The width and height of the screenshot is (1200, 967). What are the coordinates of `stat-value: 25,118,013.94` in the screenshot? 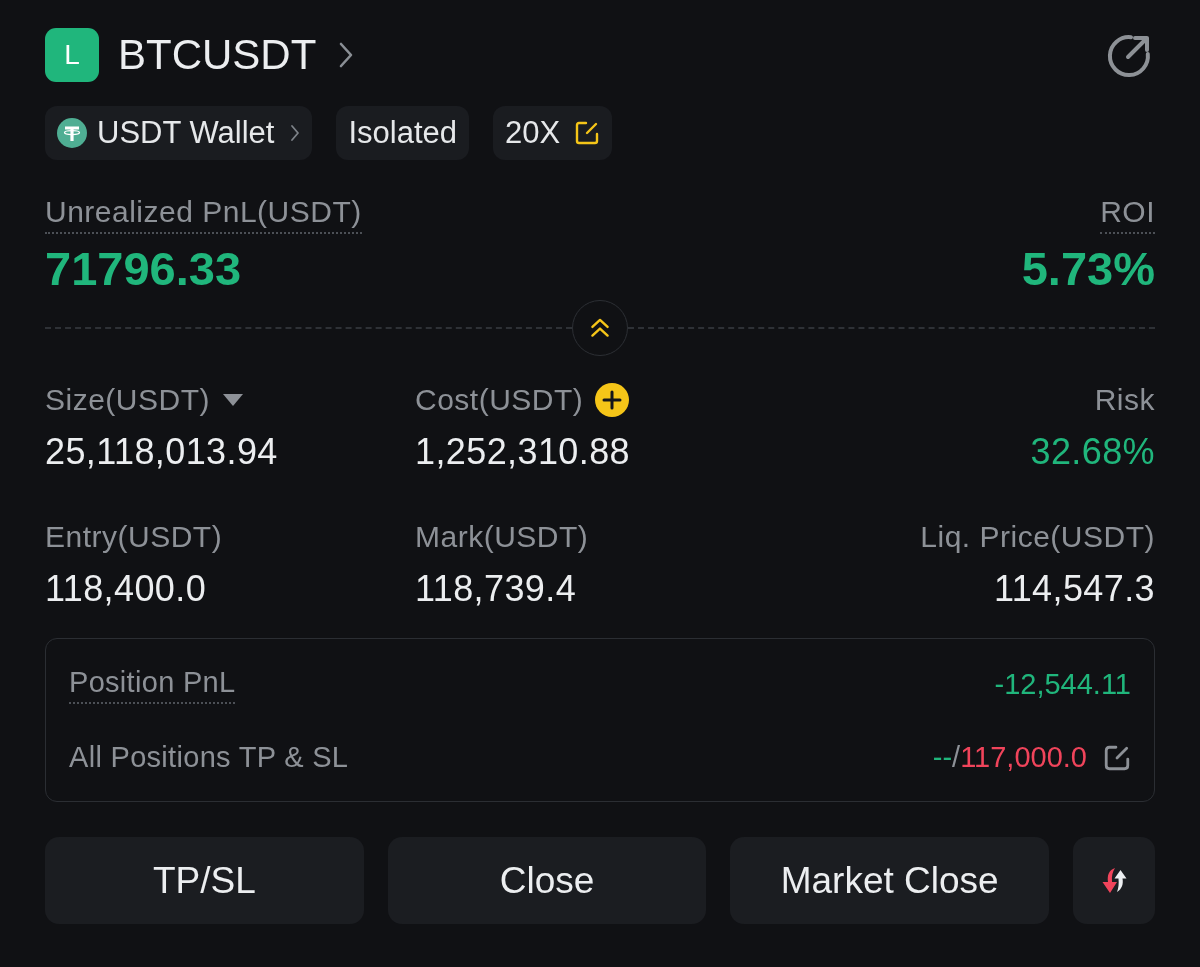 It's located at (161, 452).